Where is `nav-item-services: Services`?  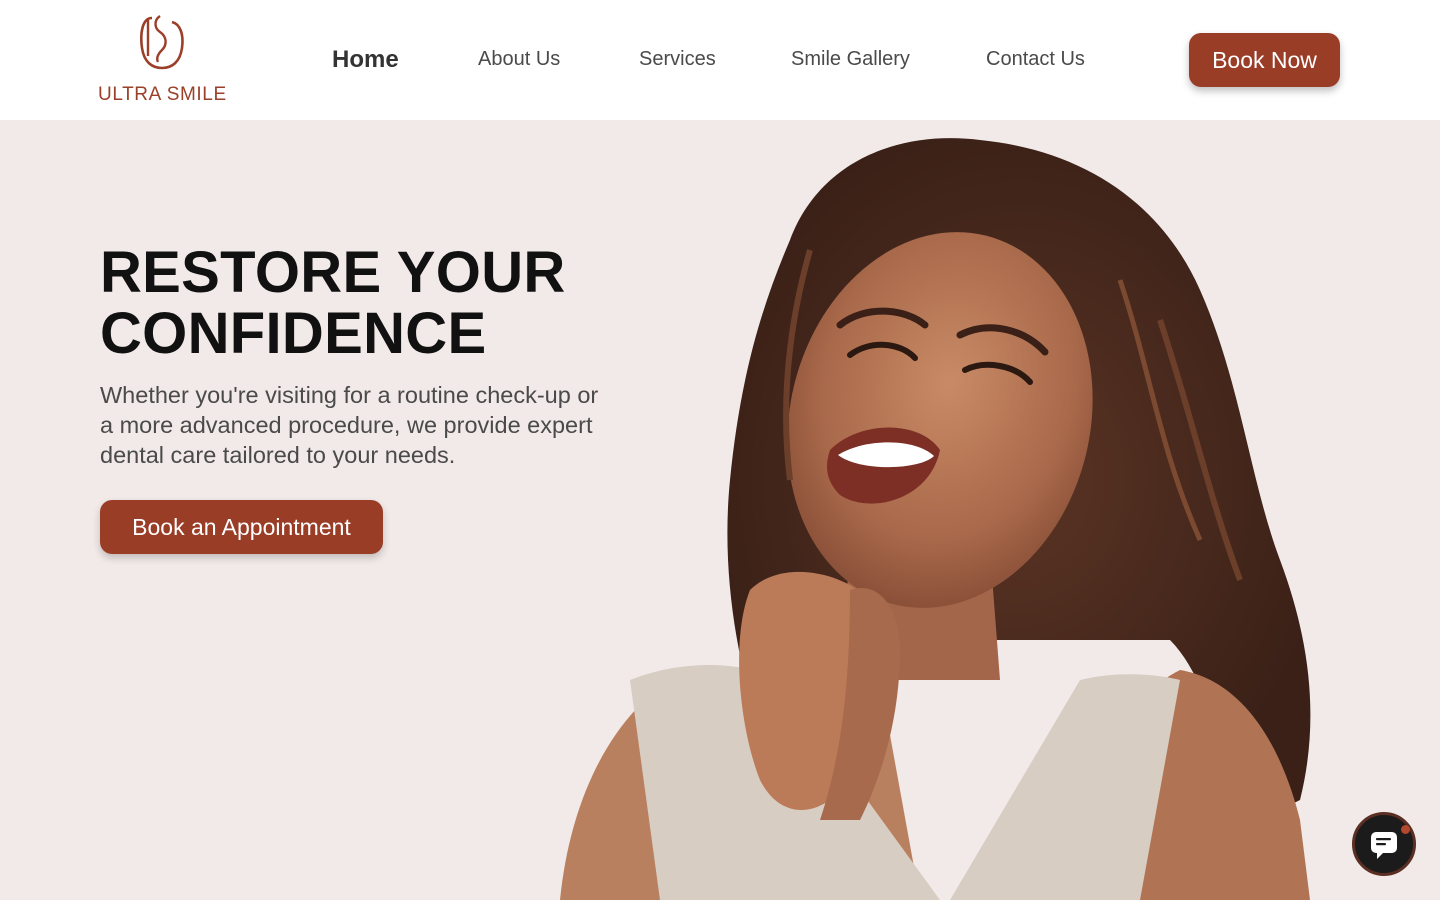 nav-item-services: Services is located at coordinates (677, 59).